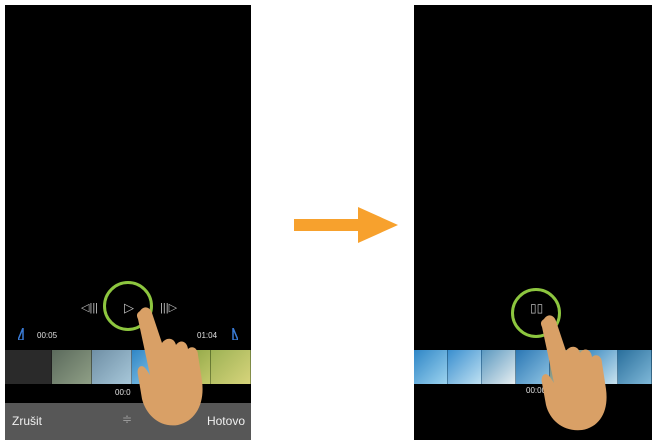 The height and width of the screenshot is (442, 652). I want to click on trim-start-time: 00:05, so click(47, 335).